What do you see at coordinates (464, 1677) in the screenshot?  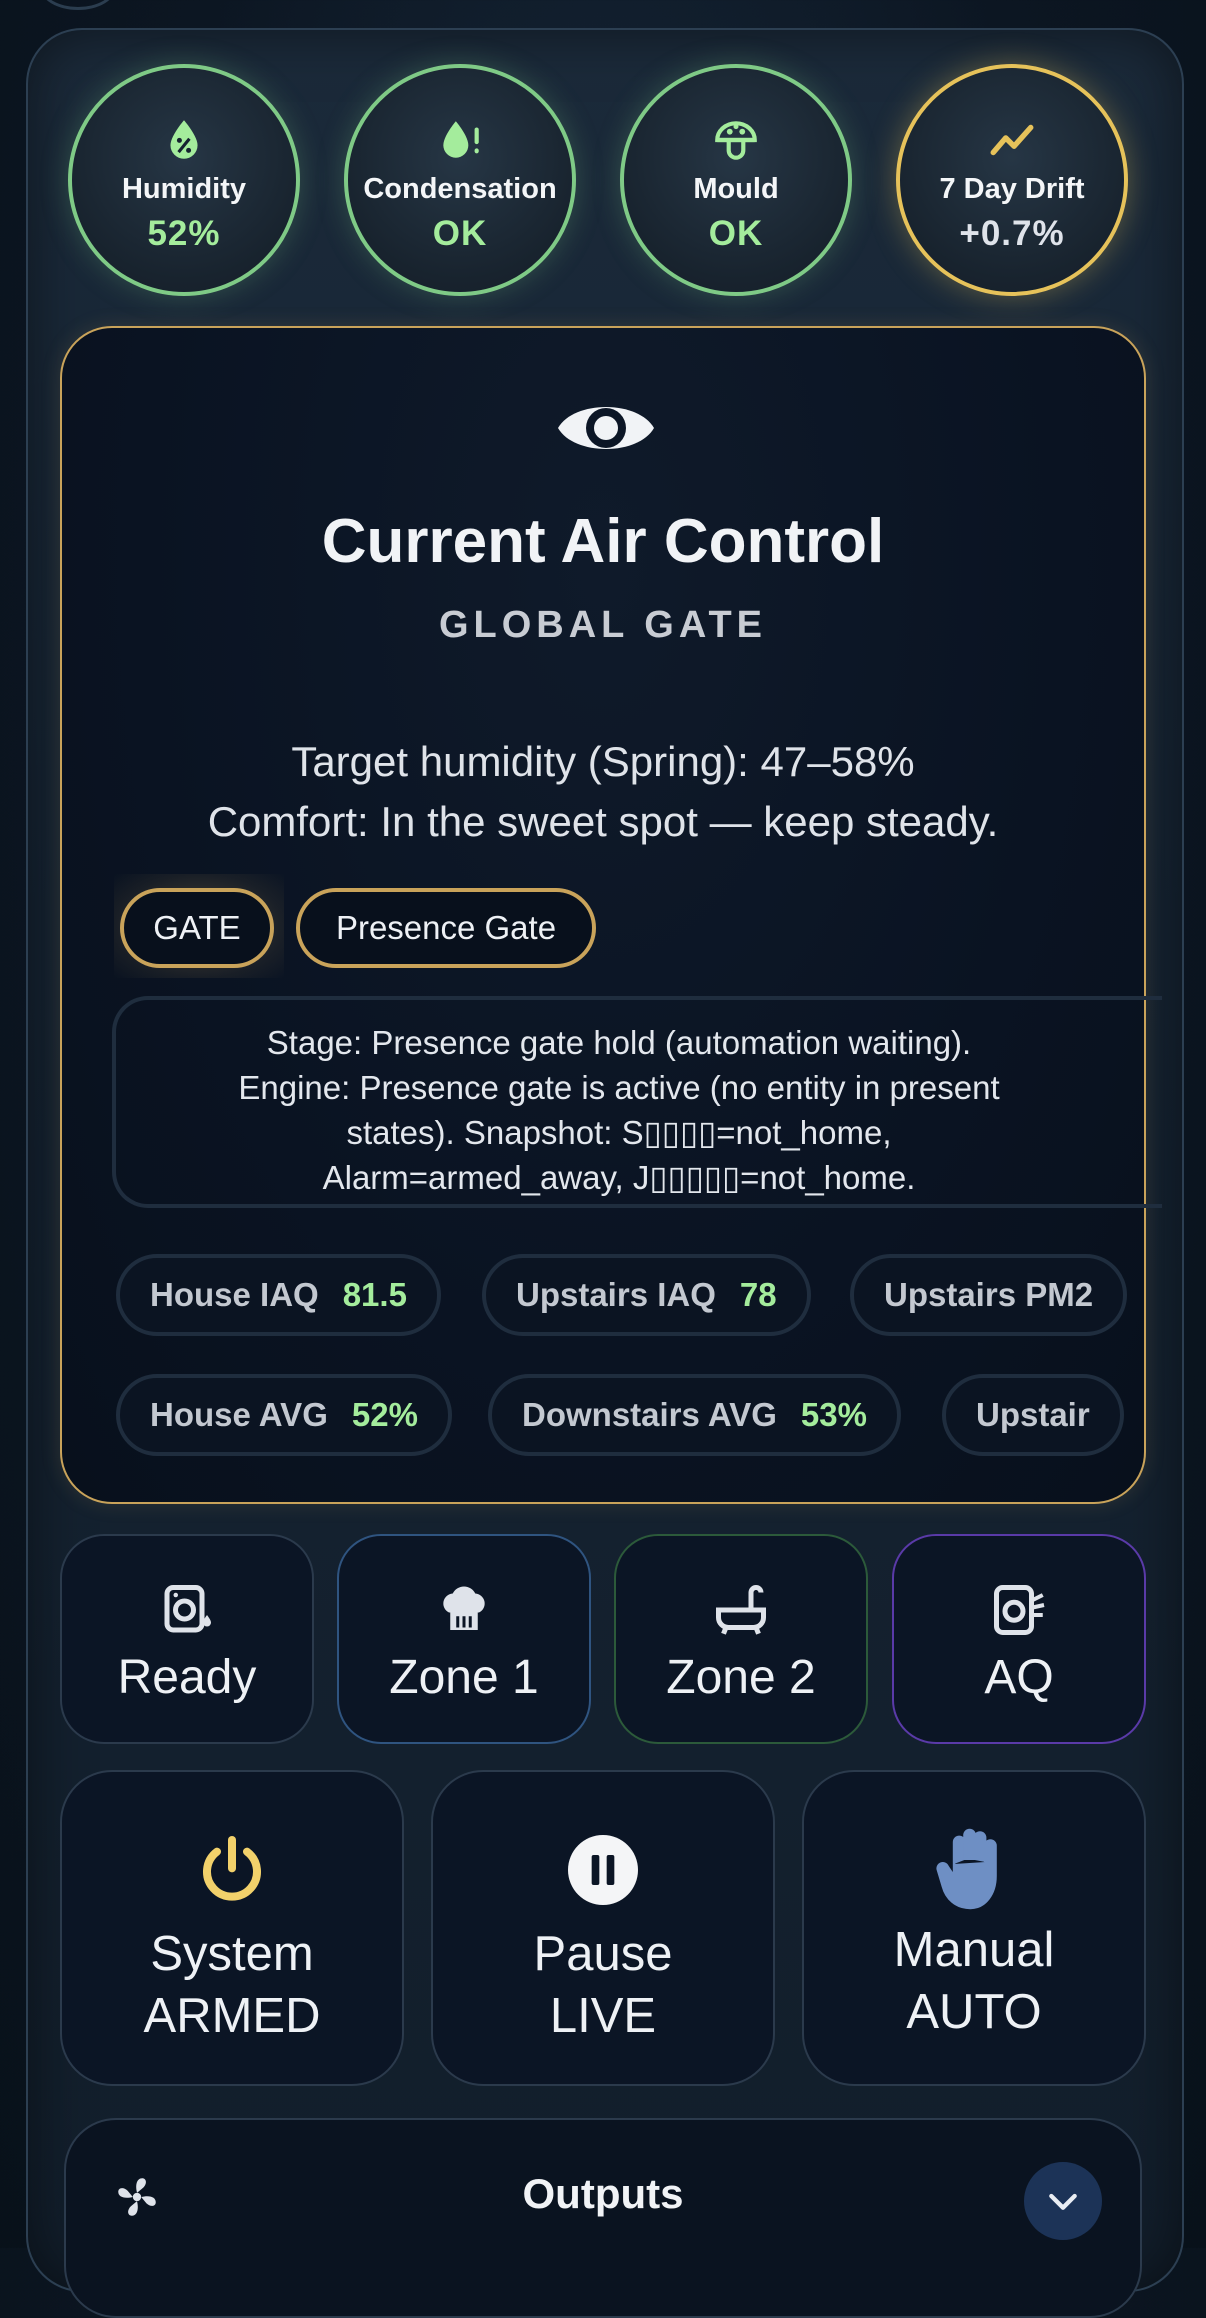 I see `zone-label: Zone 1` at bounding box center [464, 1677].